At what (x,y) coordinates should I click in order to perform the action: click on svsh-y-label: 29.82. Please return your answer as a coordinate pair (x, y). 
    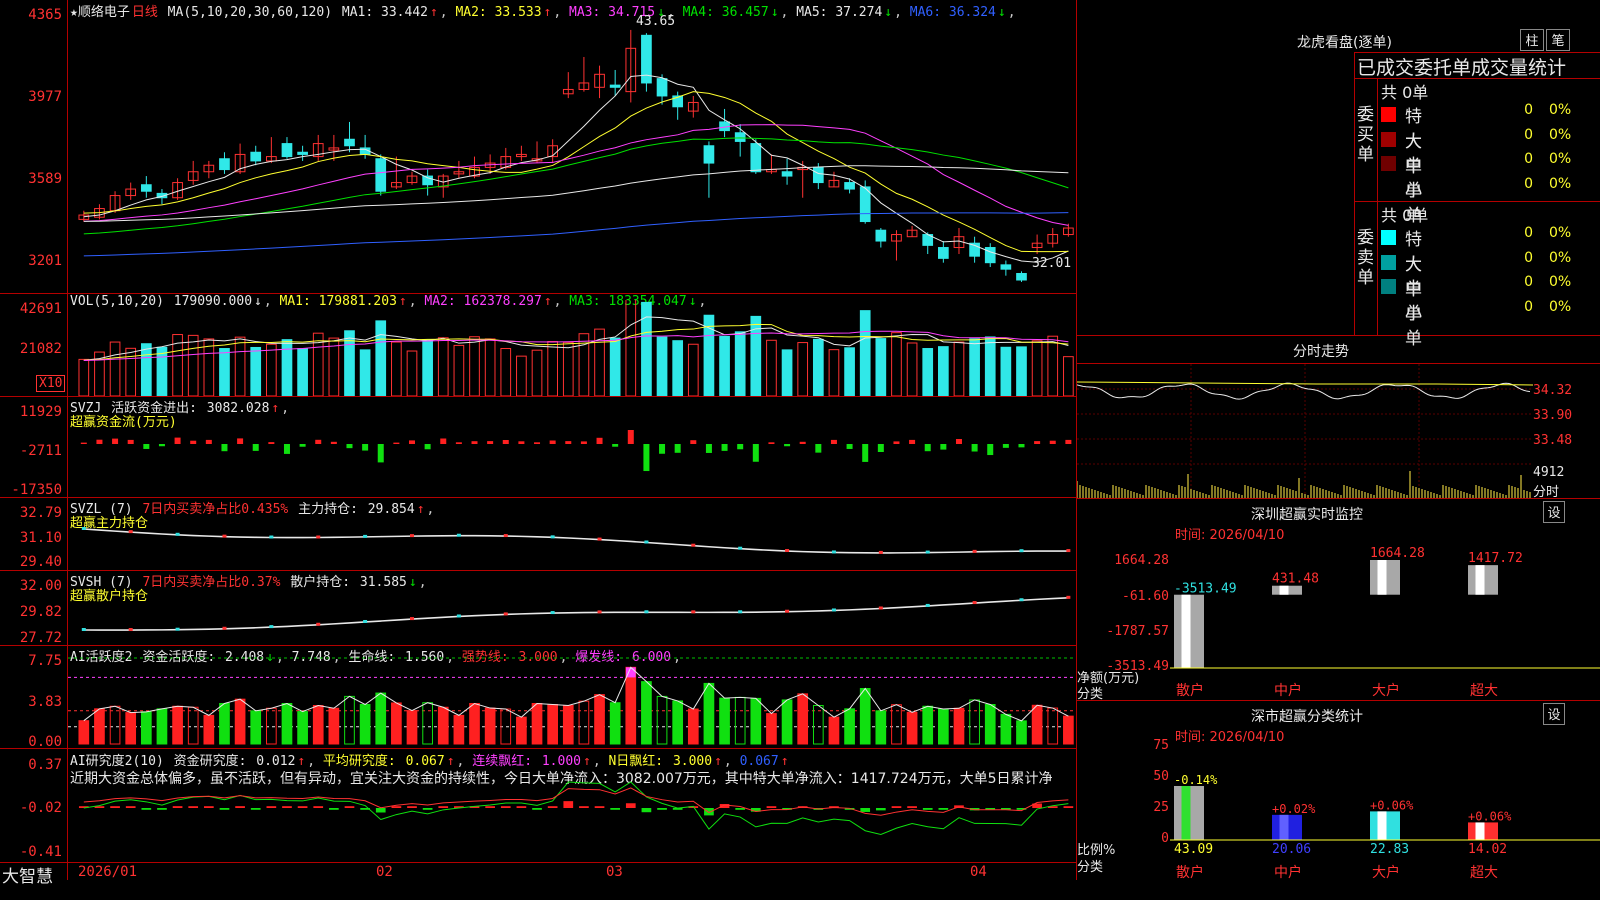
    Looking at the image, I should click on (40, 612).